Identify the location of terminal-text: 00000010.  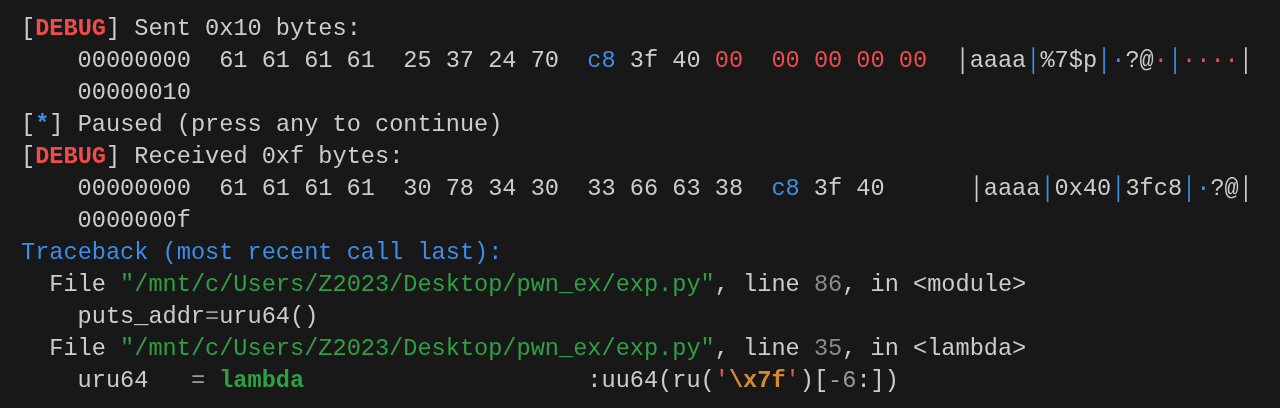
(134, 92).